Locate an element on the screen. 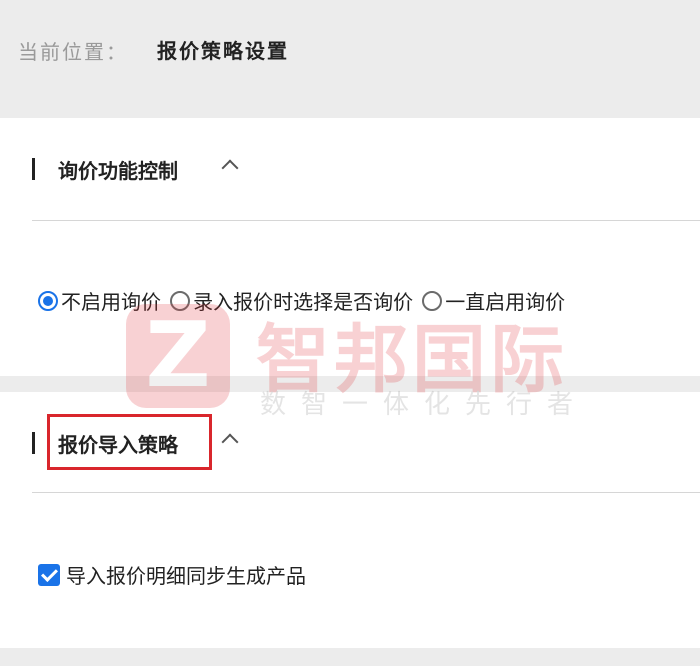  bottom-strip is located at coordinates (350, 657).